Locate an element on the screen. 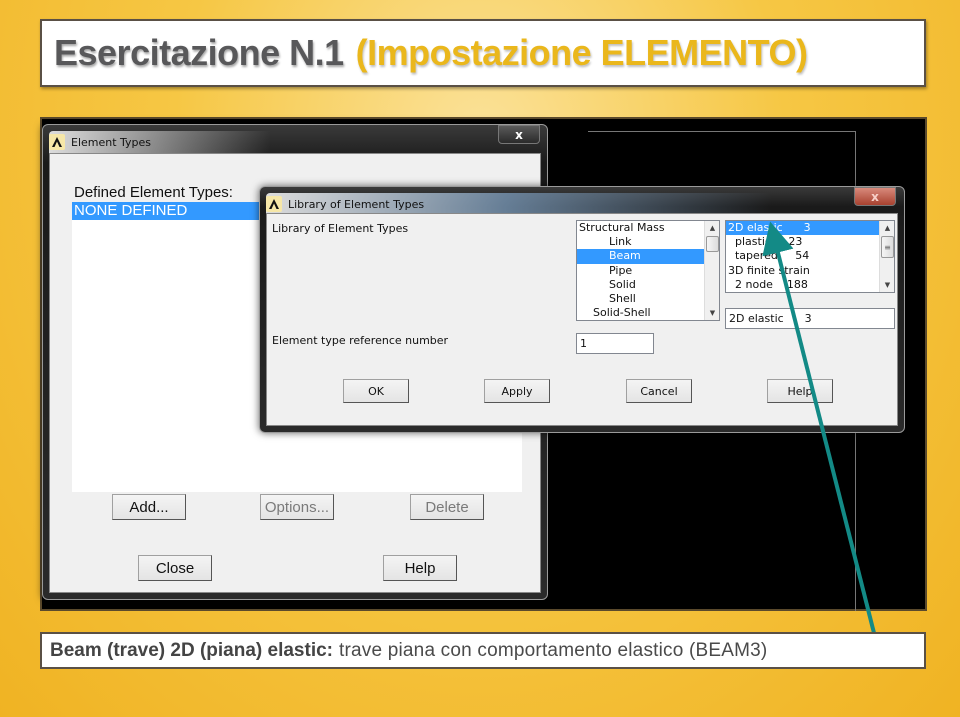 This screenshot has height=717, width=960. library-label: Library of Element Types is located at coordinates (340, 228).